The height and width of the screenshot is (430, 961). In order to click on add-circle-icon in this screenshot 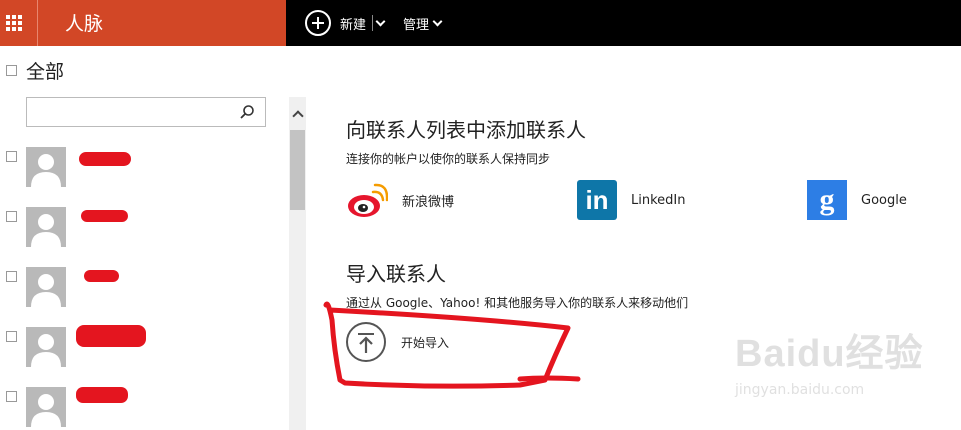, I will do `click(318, 23)`.